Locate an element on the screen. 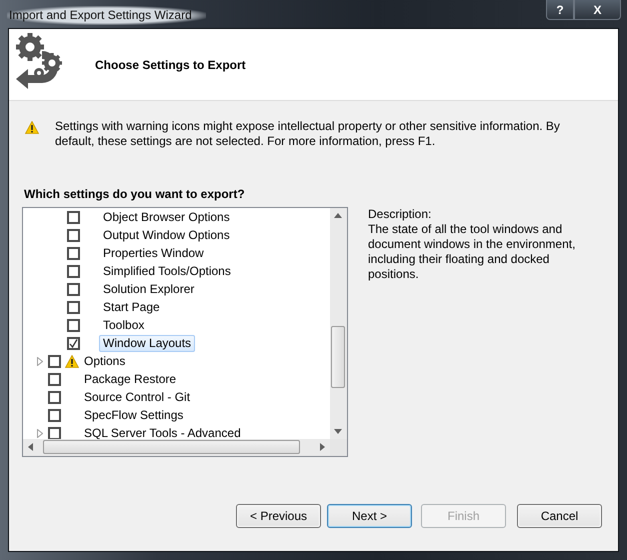 This screenshot has width=627, height=560. tree-item: Source Control - Git is located at coordinates (137, 397).